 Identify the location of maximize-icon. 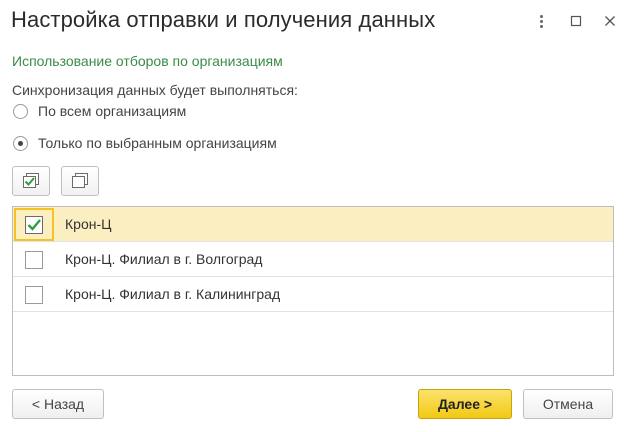
(576, 21).